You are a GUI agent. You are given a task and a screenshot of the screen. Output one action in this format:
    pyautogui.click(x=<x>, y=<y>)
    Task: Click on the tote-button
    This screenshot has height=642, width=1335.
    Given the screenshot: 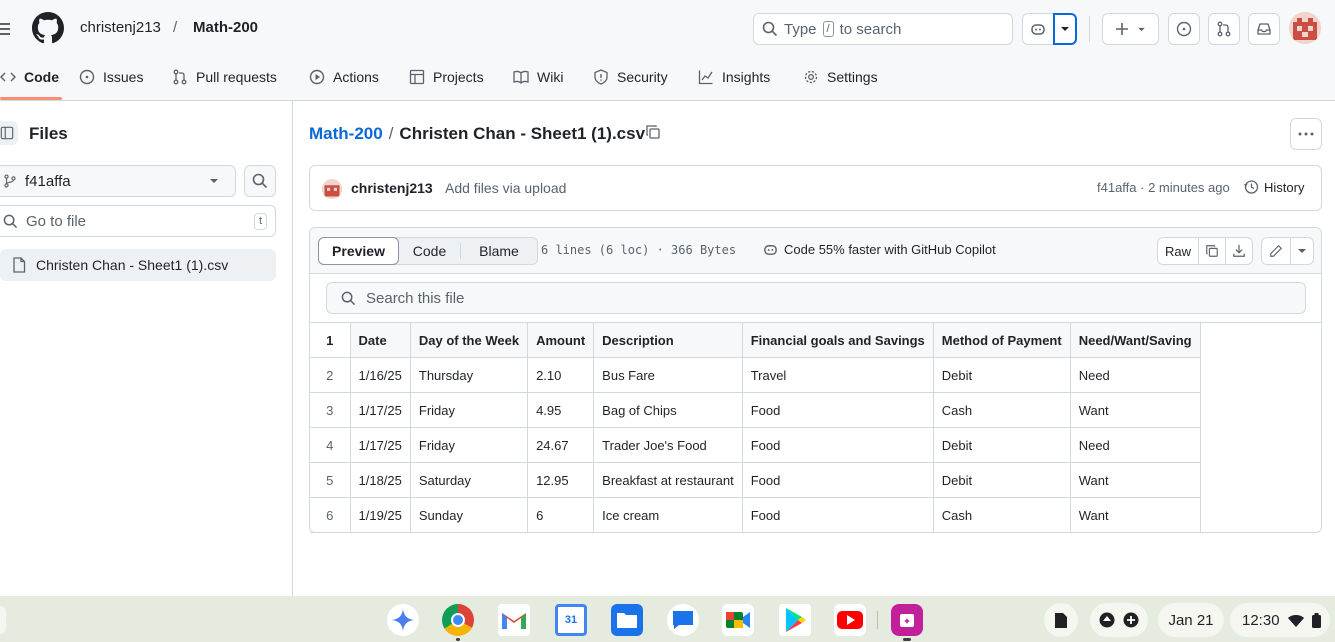 What is the action you would take?
    pyautogui.click(x=1061, y=620)
    